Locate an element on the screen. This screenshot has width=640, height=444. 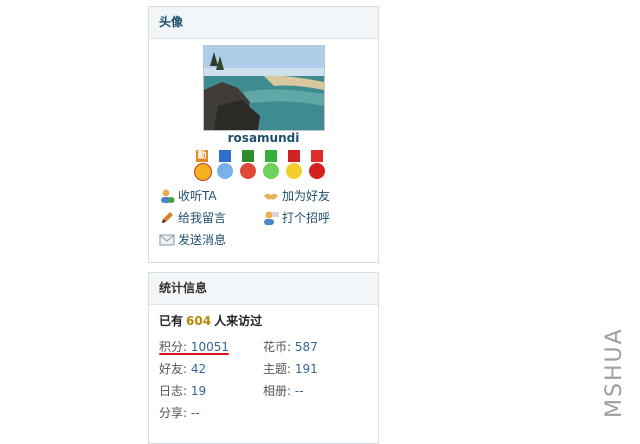
lantern-medal-icon is located at coordinates (317, 168).